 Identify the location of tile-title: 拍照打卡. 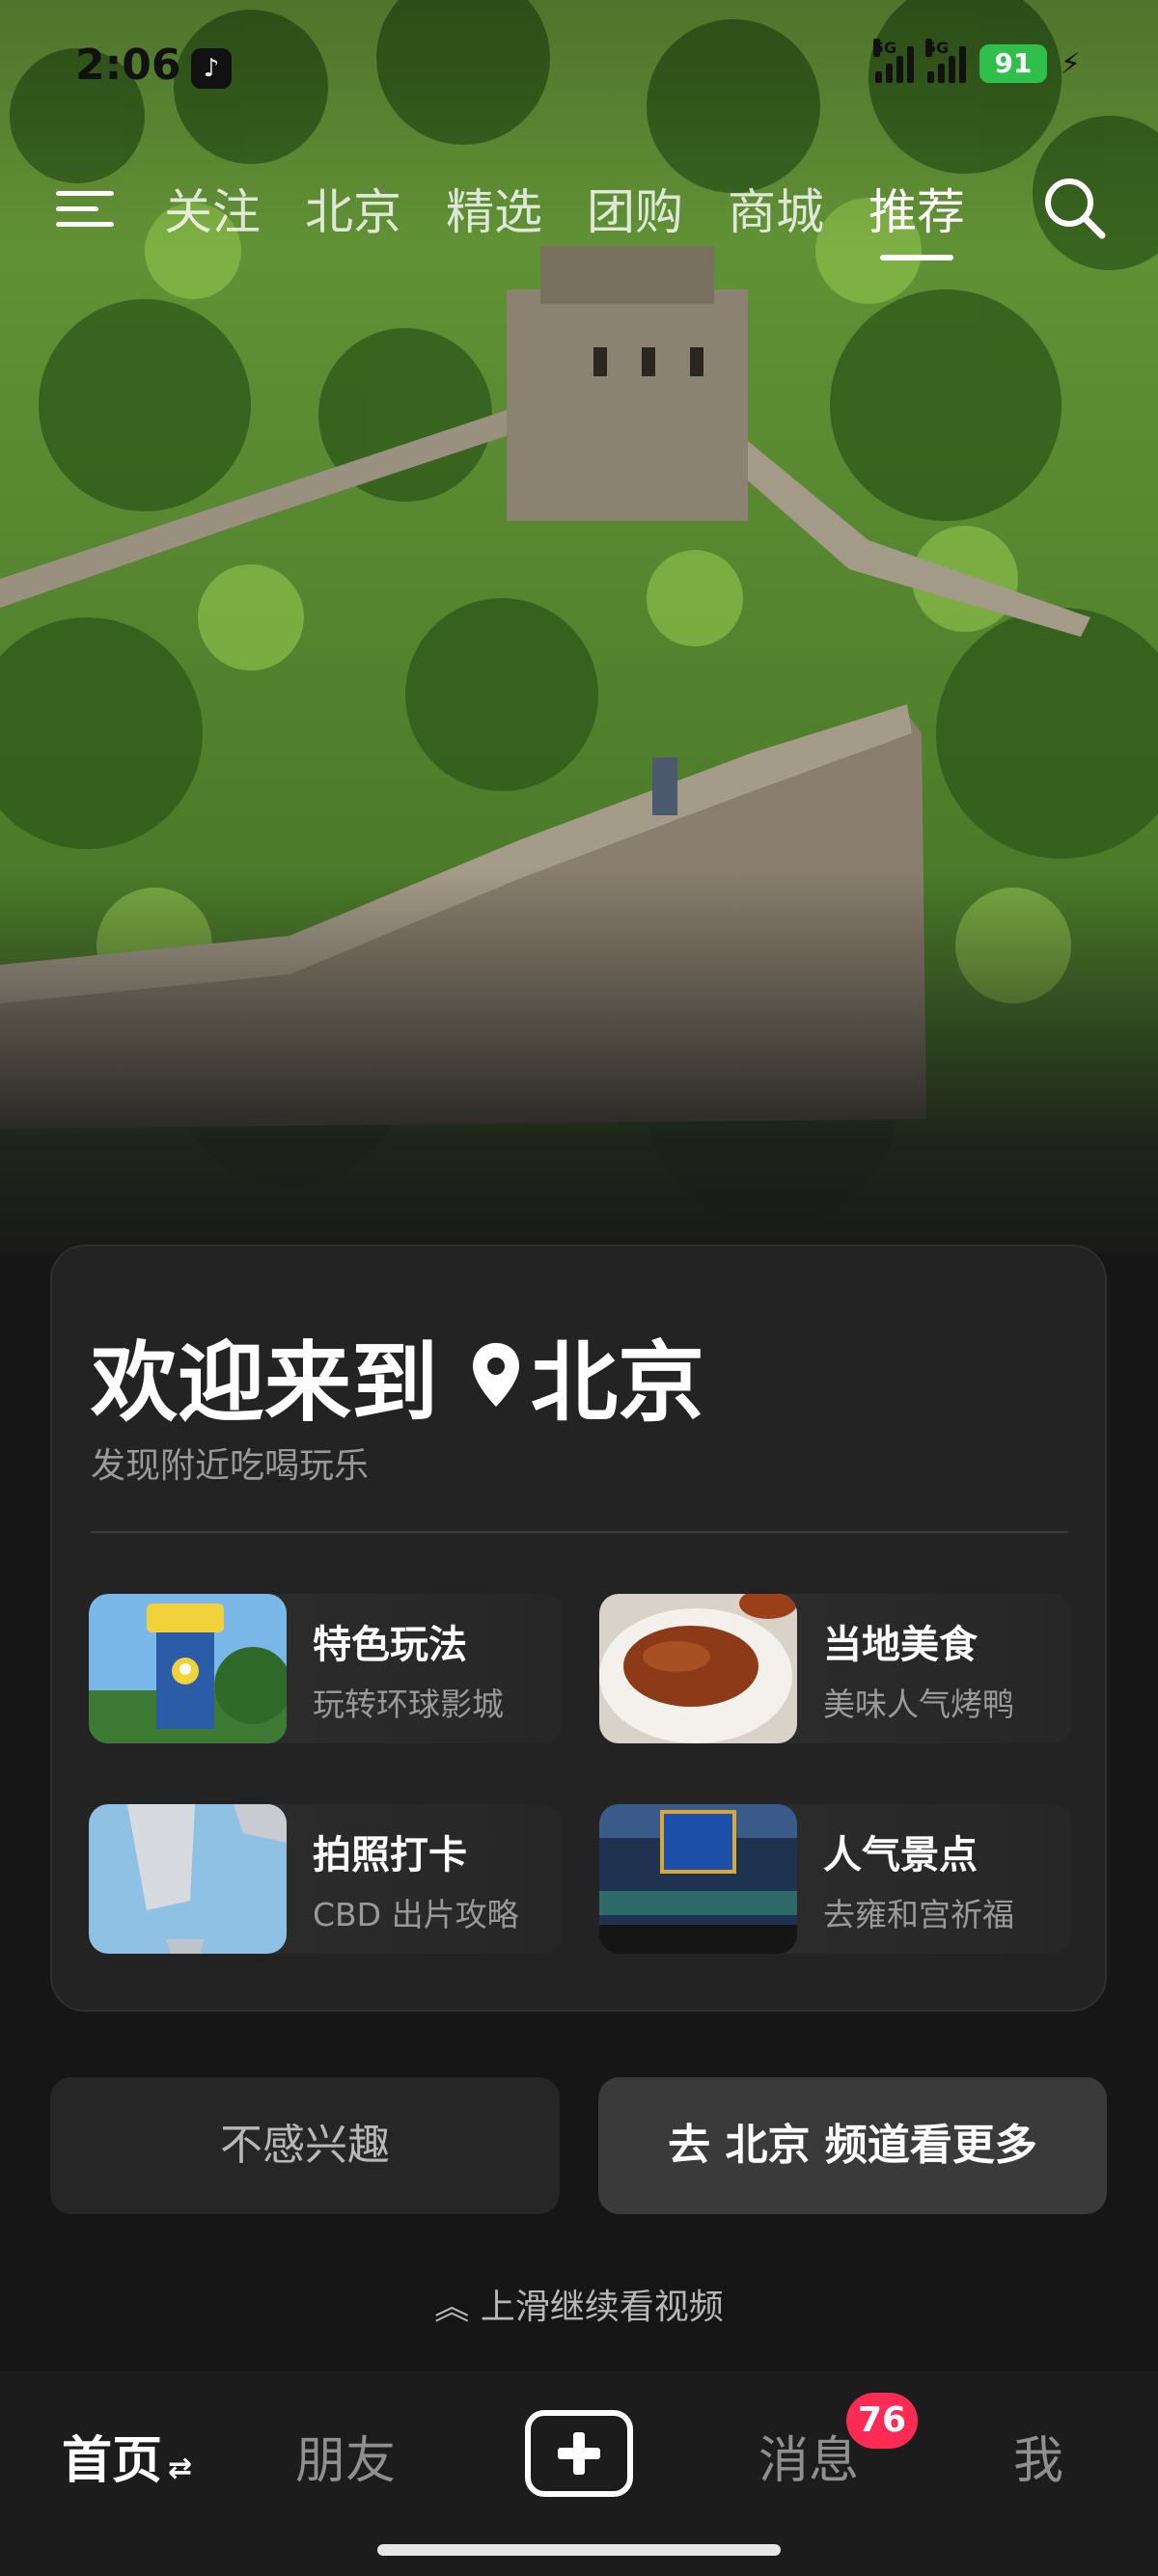
(390, 1855).